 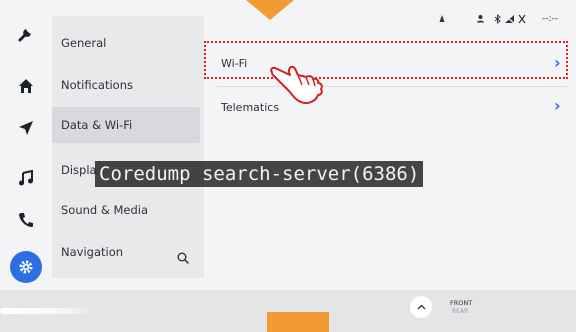 I want to click on screen-glare, so click(x=46, y=311).